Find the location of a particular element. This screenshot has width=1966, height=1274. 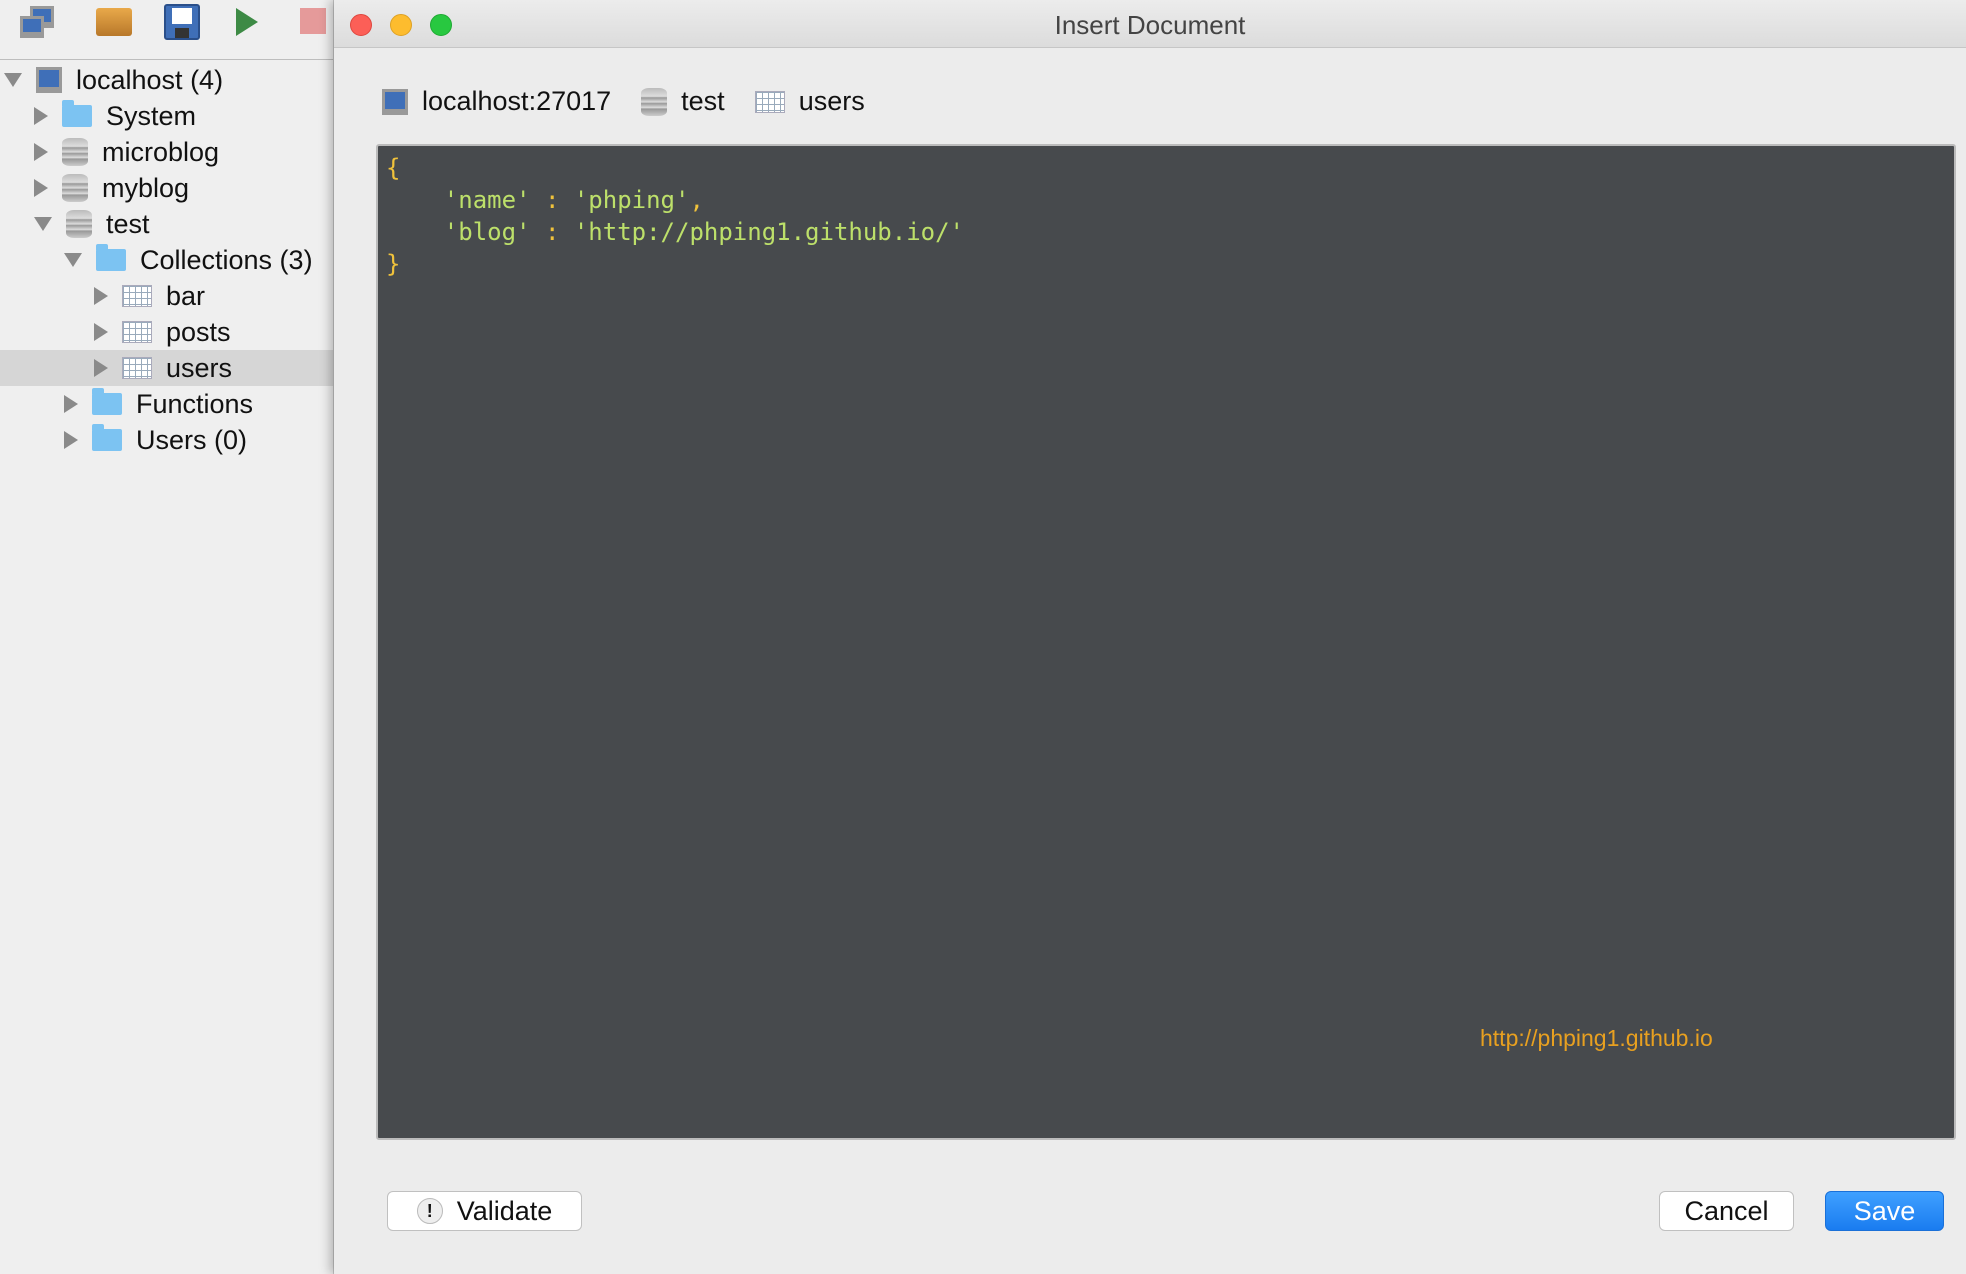

stop-icon is located at coordinates (313, 21).